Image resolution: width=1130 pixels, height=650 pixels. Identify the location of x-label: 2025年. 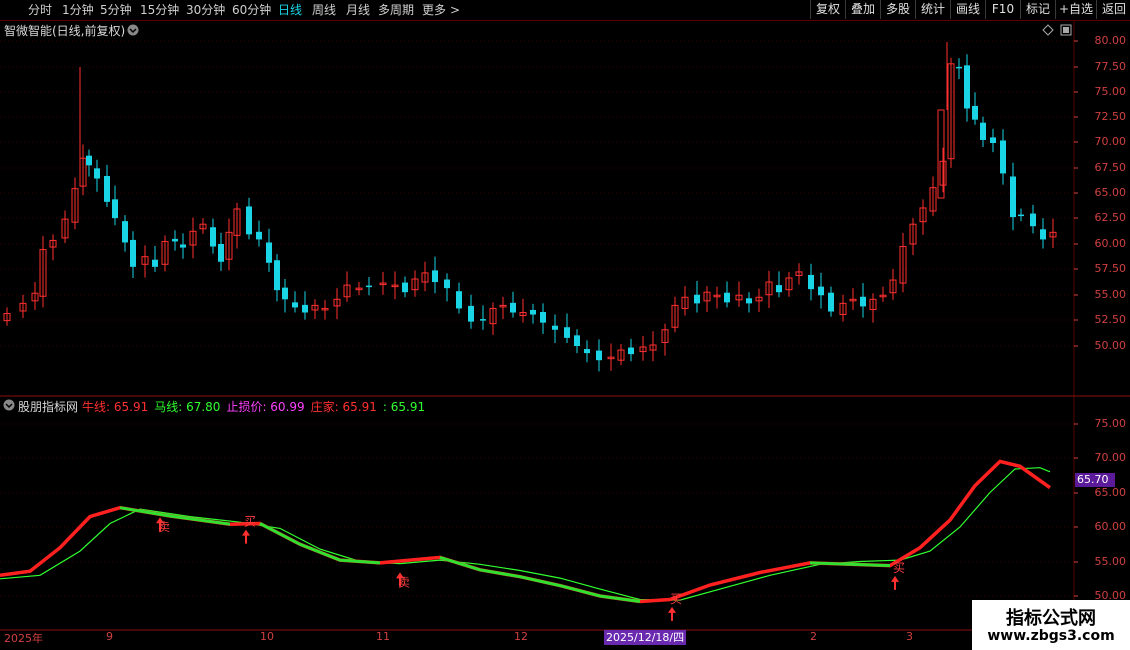
(23, 638).